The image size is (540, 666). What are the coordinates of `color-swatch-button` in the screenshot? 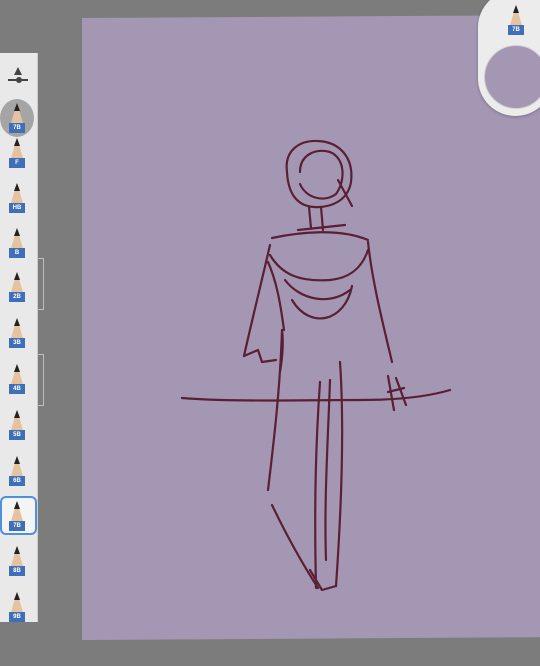 It's located at (512, 77).